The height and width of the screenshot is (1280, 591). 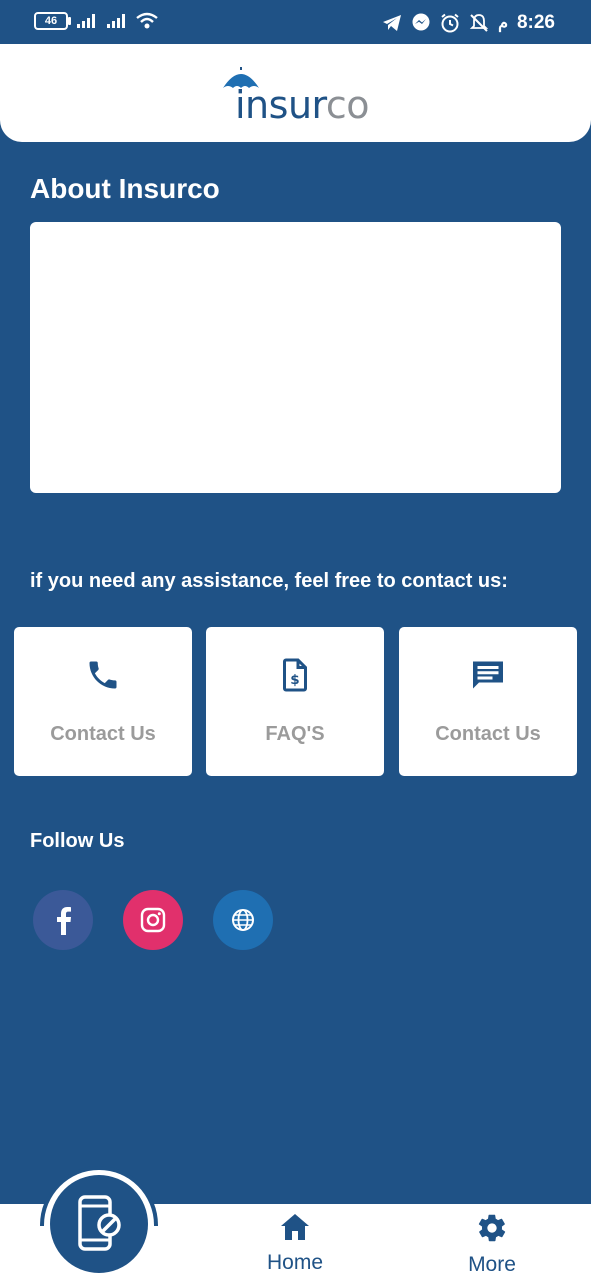 I want to click on contact-cards: Contact Us $ FAQ'S Contact Us, so click(x=295, y=701).